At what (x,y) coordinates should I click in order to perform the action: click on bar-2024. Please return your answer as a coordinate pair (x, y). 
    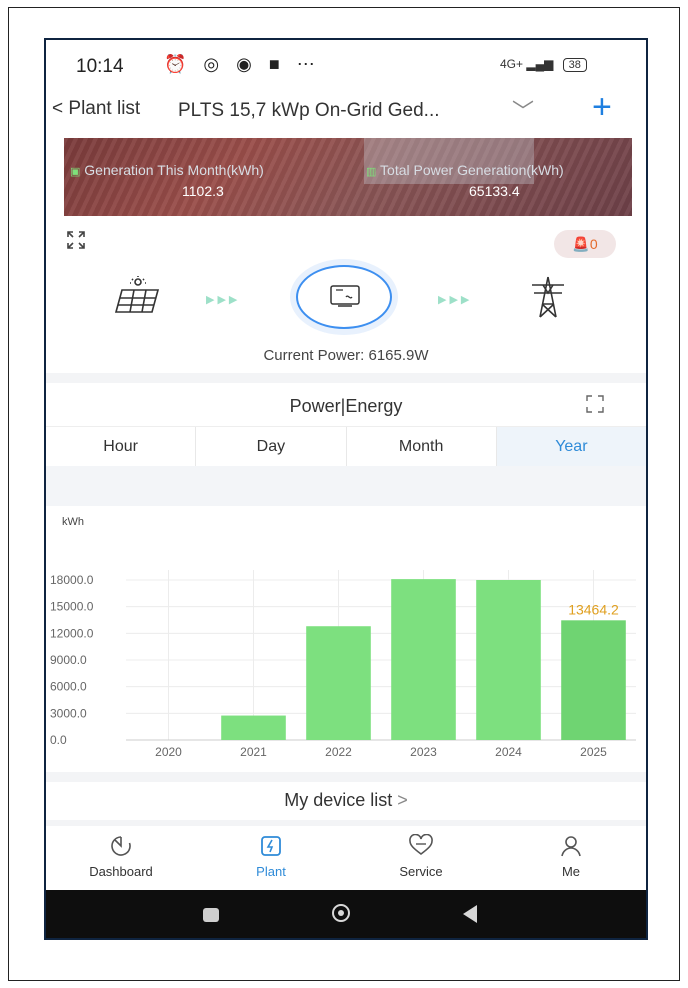
    Looking at the image, I should click on (508, 660).